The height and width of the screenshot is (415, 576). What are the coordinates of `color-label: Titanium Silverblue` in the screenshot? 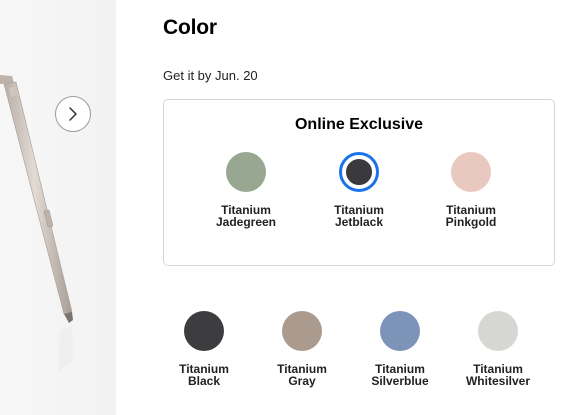 It's located at (400, 375).